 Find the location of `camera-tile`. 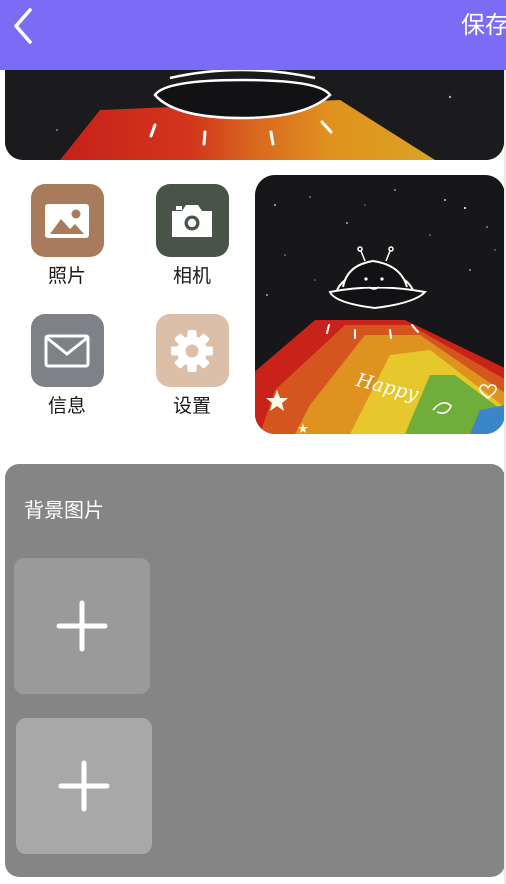

camera-tile is located at coordinates (192, 220).